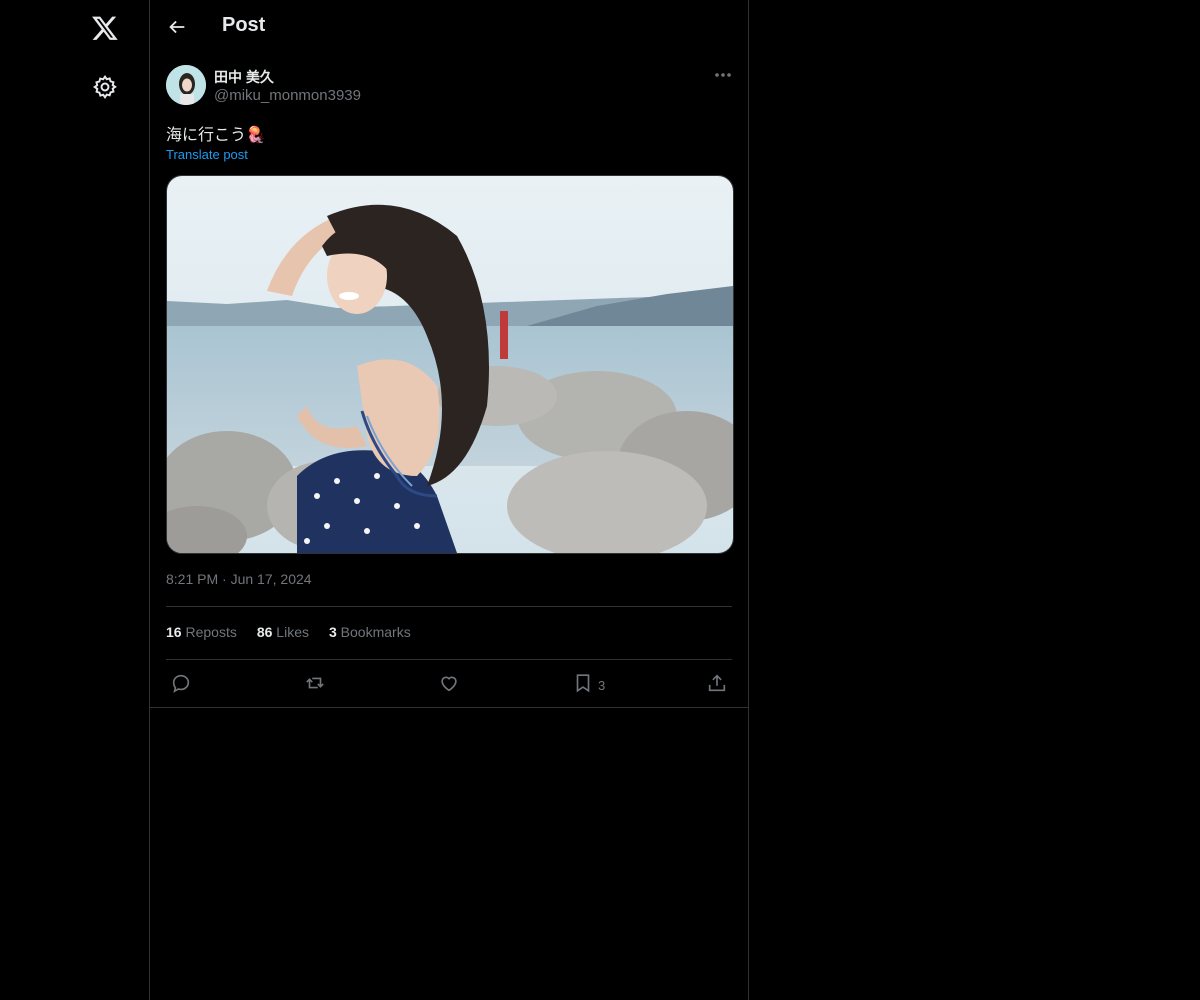  I want to click on post-timestamp: 8:21 PM · Jun 17, 2024, so click(239, 579).